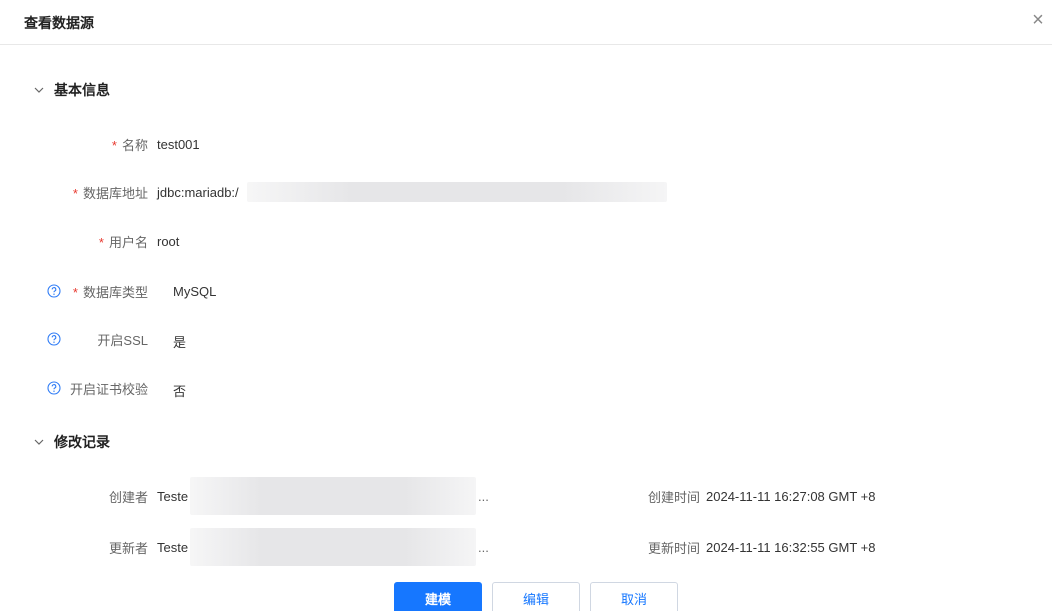 The image size is (1052, 611). What do you see at coordinates (115, 292) in the screenshot?
I see `label-text: 数据库类型` at bounding box center [115, 292].